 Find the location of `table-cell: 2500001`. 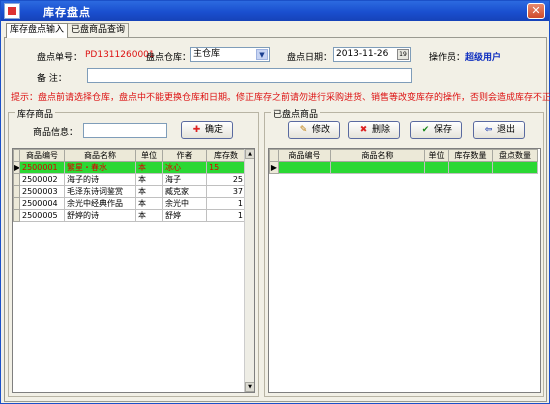

table-cell: 2500001 is located at coordinates (42, 167).